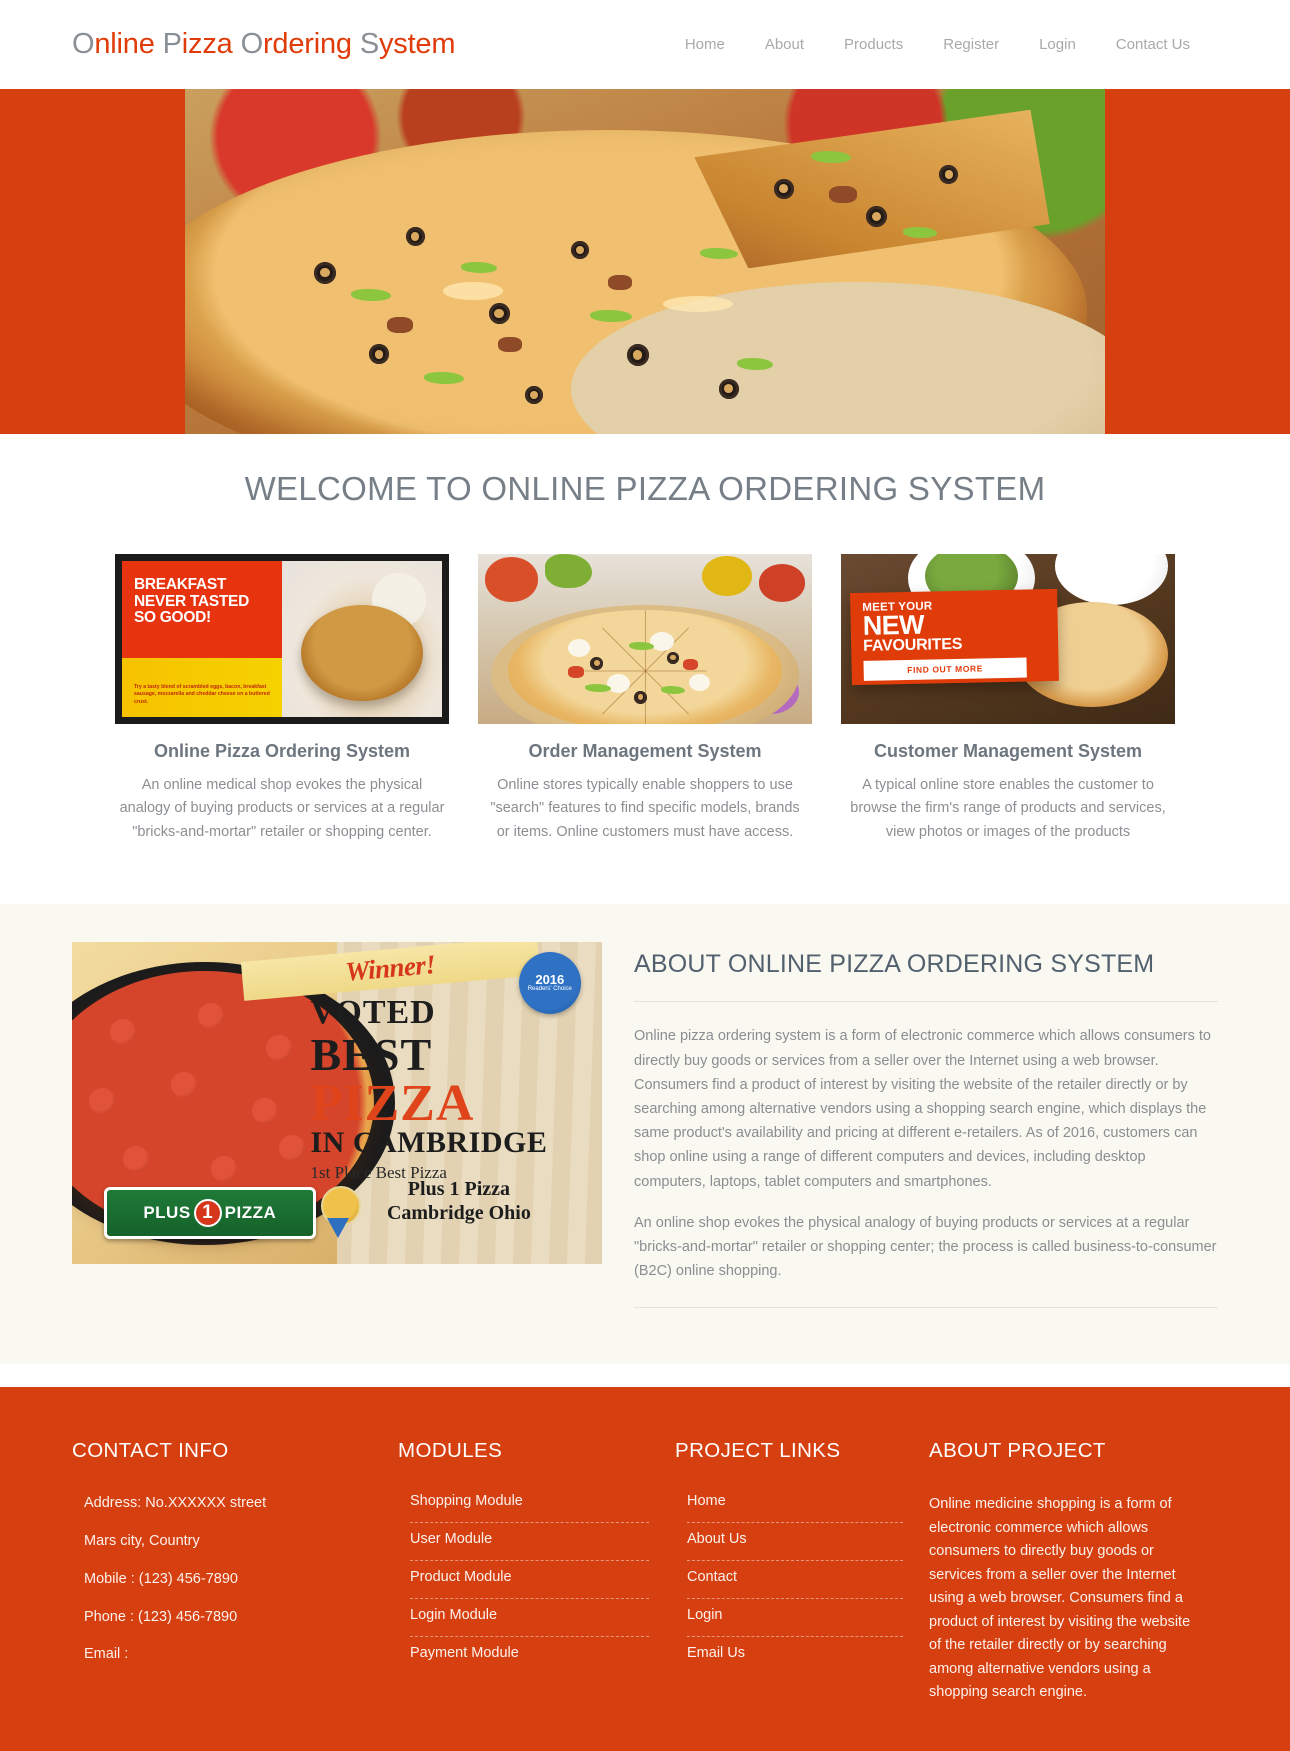  I want to click on contact-address: Address: No.XXXXXX street, so click(175, 1503).